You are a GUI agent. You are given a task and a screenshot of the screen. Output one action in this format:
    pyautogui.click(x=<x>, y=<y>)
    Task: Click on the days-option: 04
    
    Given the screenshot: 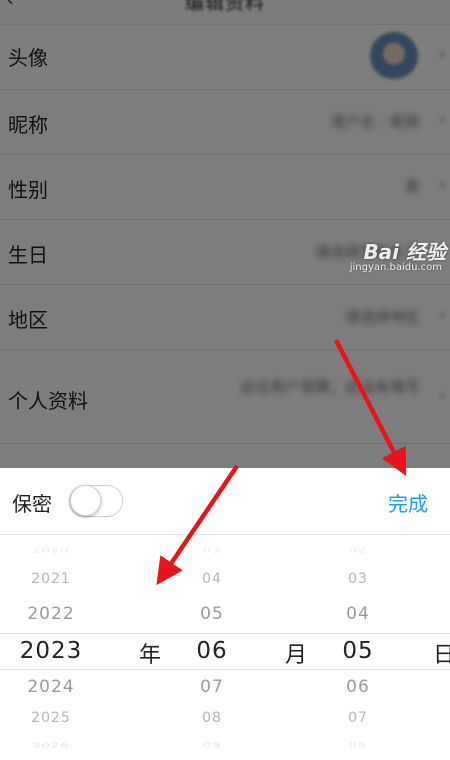 What is the action you would take?
    pyautogui.click(x=358, y=614)
    